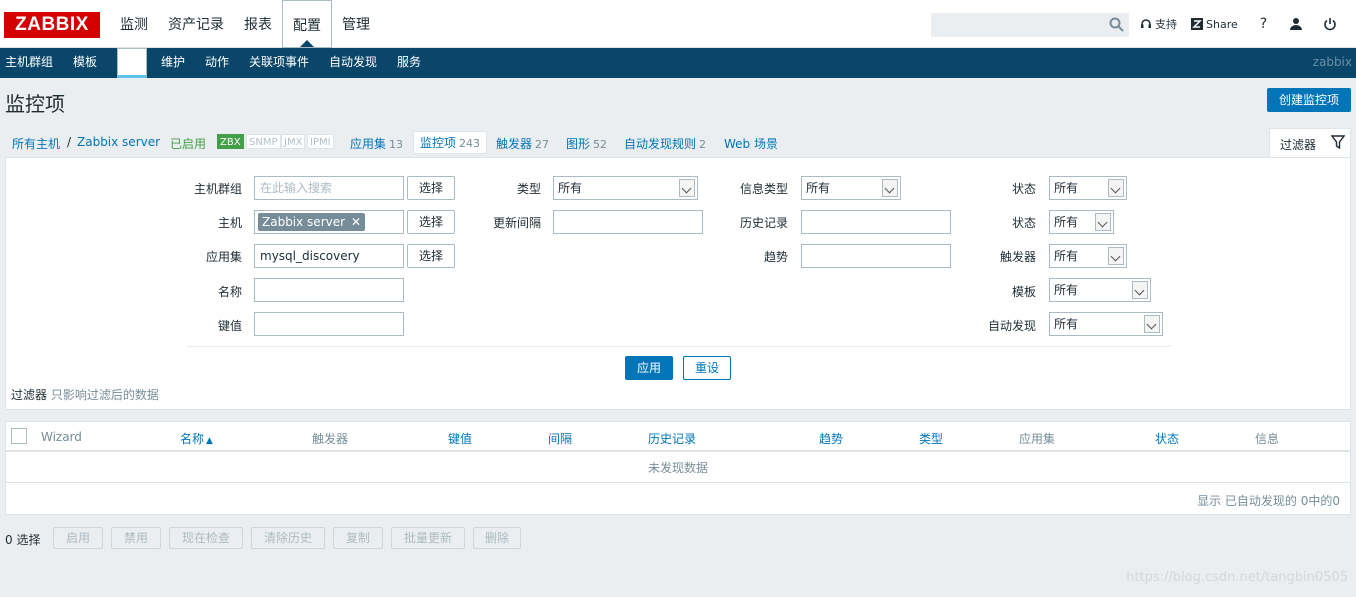 This screenshot has width=1356, height=597. What do you see at coordinates (320, 141) in the screenshot?
I see `availability-ipmi: IPMI` at bounding box center [320, 141].